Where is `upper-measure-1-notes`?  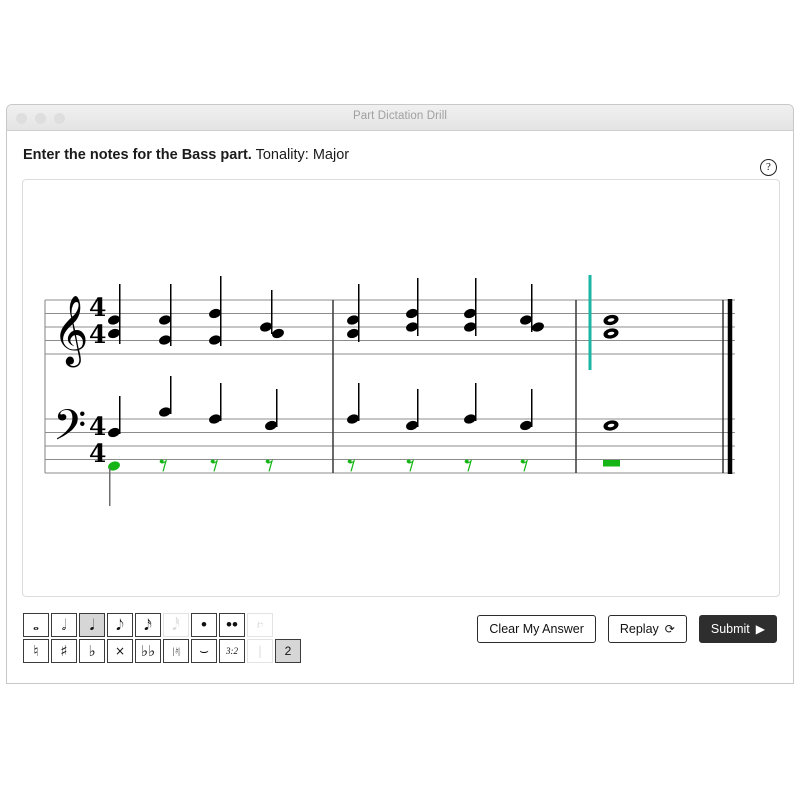 upper-measure-1-notes is located at coordinates (196, 311).